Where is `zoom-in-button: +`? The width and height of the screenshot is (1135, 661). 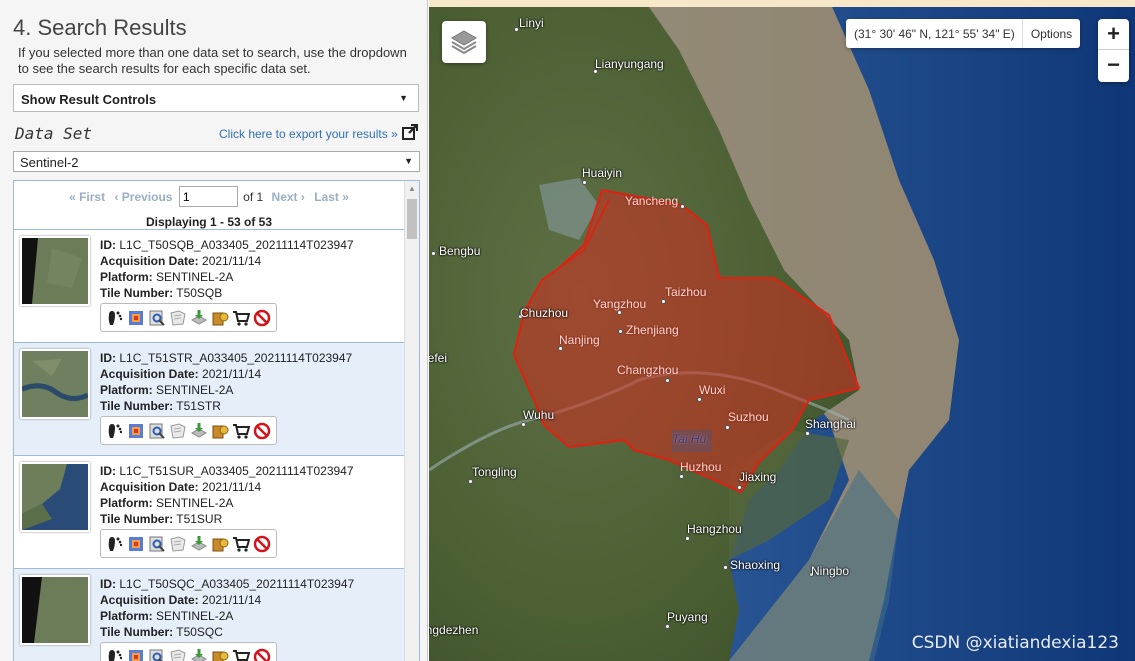 zoom-in-button: + is located at coordinates (1113, 34).